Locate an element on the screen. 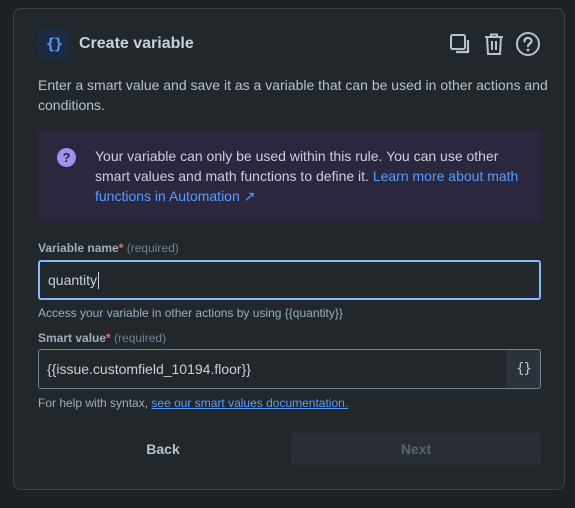 Image resolution: width=575 pixels, height=508 pixels. back-button: Back is located at coordinates (163, 449).